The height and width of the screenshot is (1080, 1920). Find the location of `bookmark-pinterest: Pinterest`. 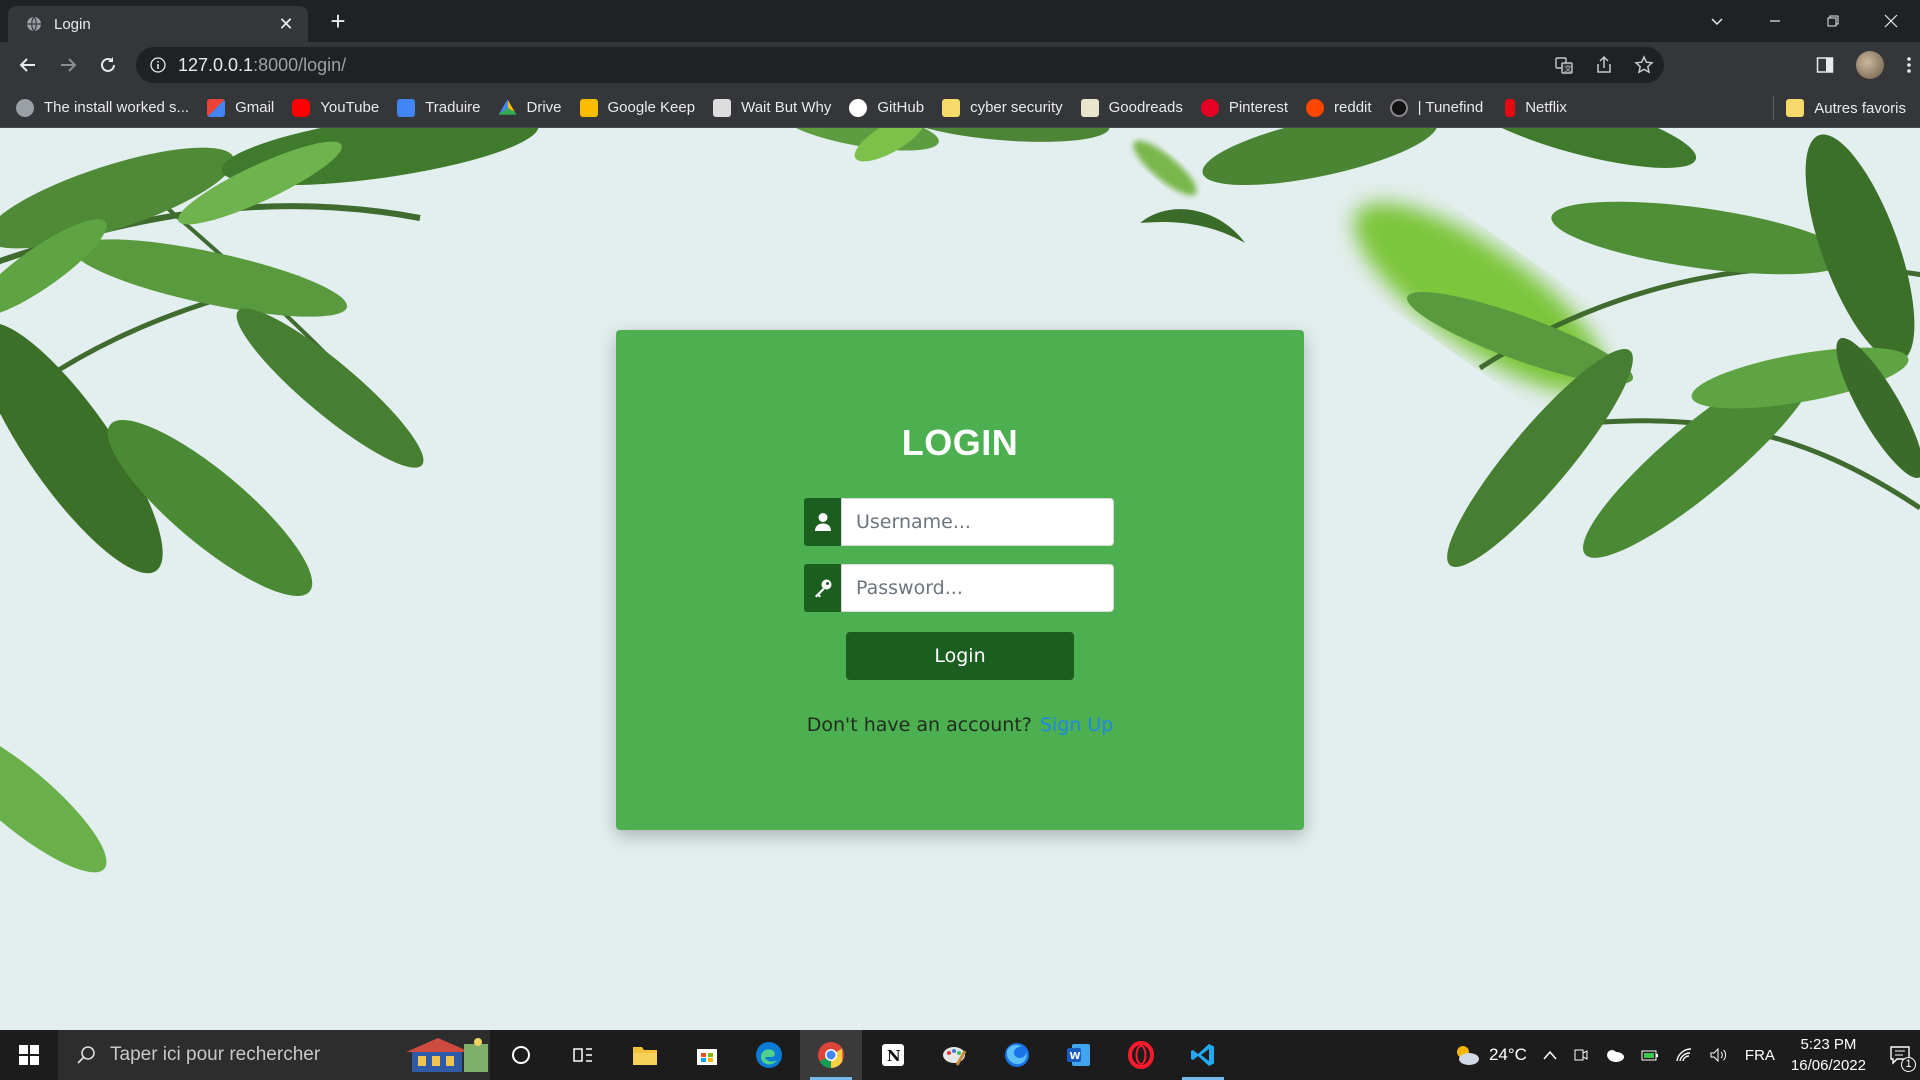

bookmark-pinterest: Pinterest is located at coordinates (1244, 107).